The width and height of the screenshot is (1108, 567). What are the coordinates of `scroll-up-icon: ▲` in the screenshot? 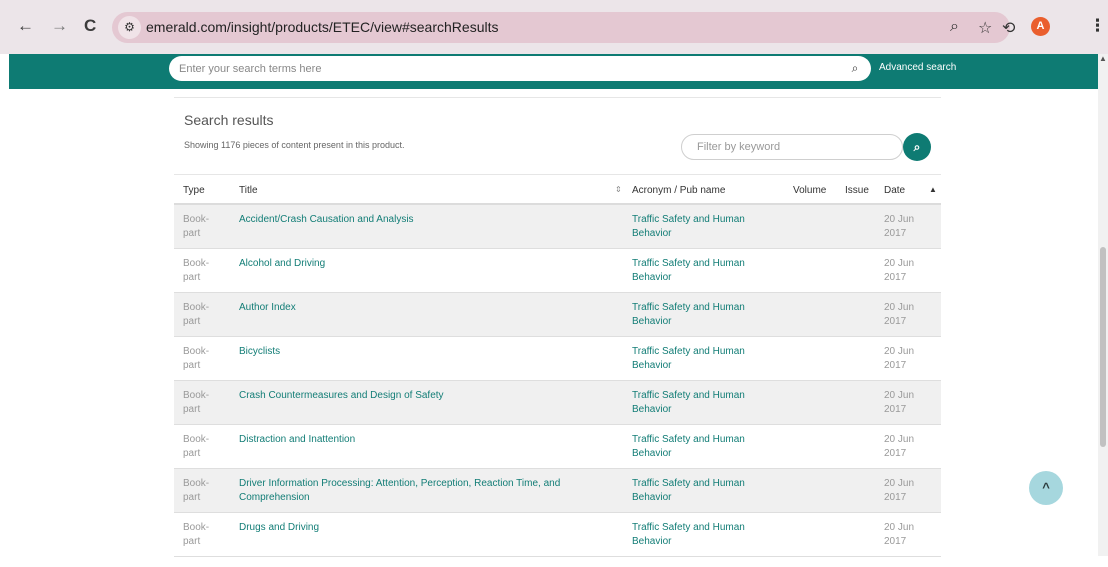 It's located at (1103, 58).